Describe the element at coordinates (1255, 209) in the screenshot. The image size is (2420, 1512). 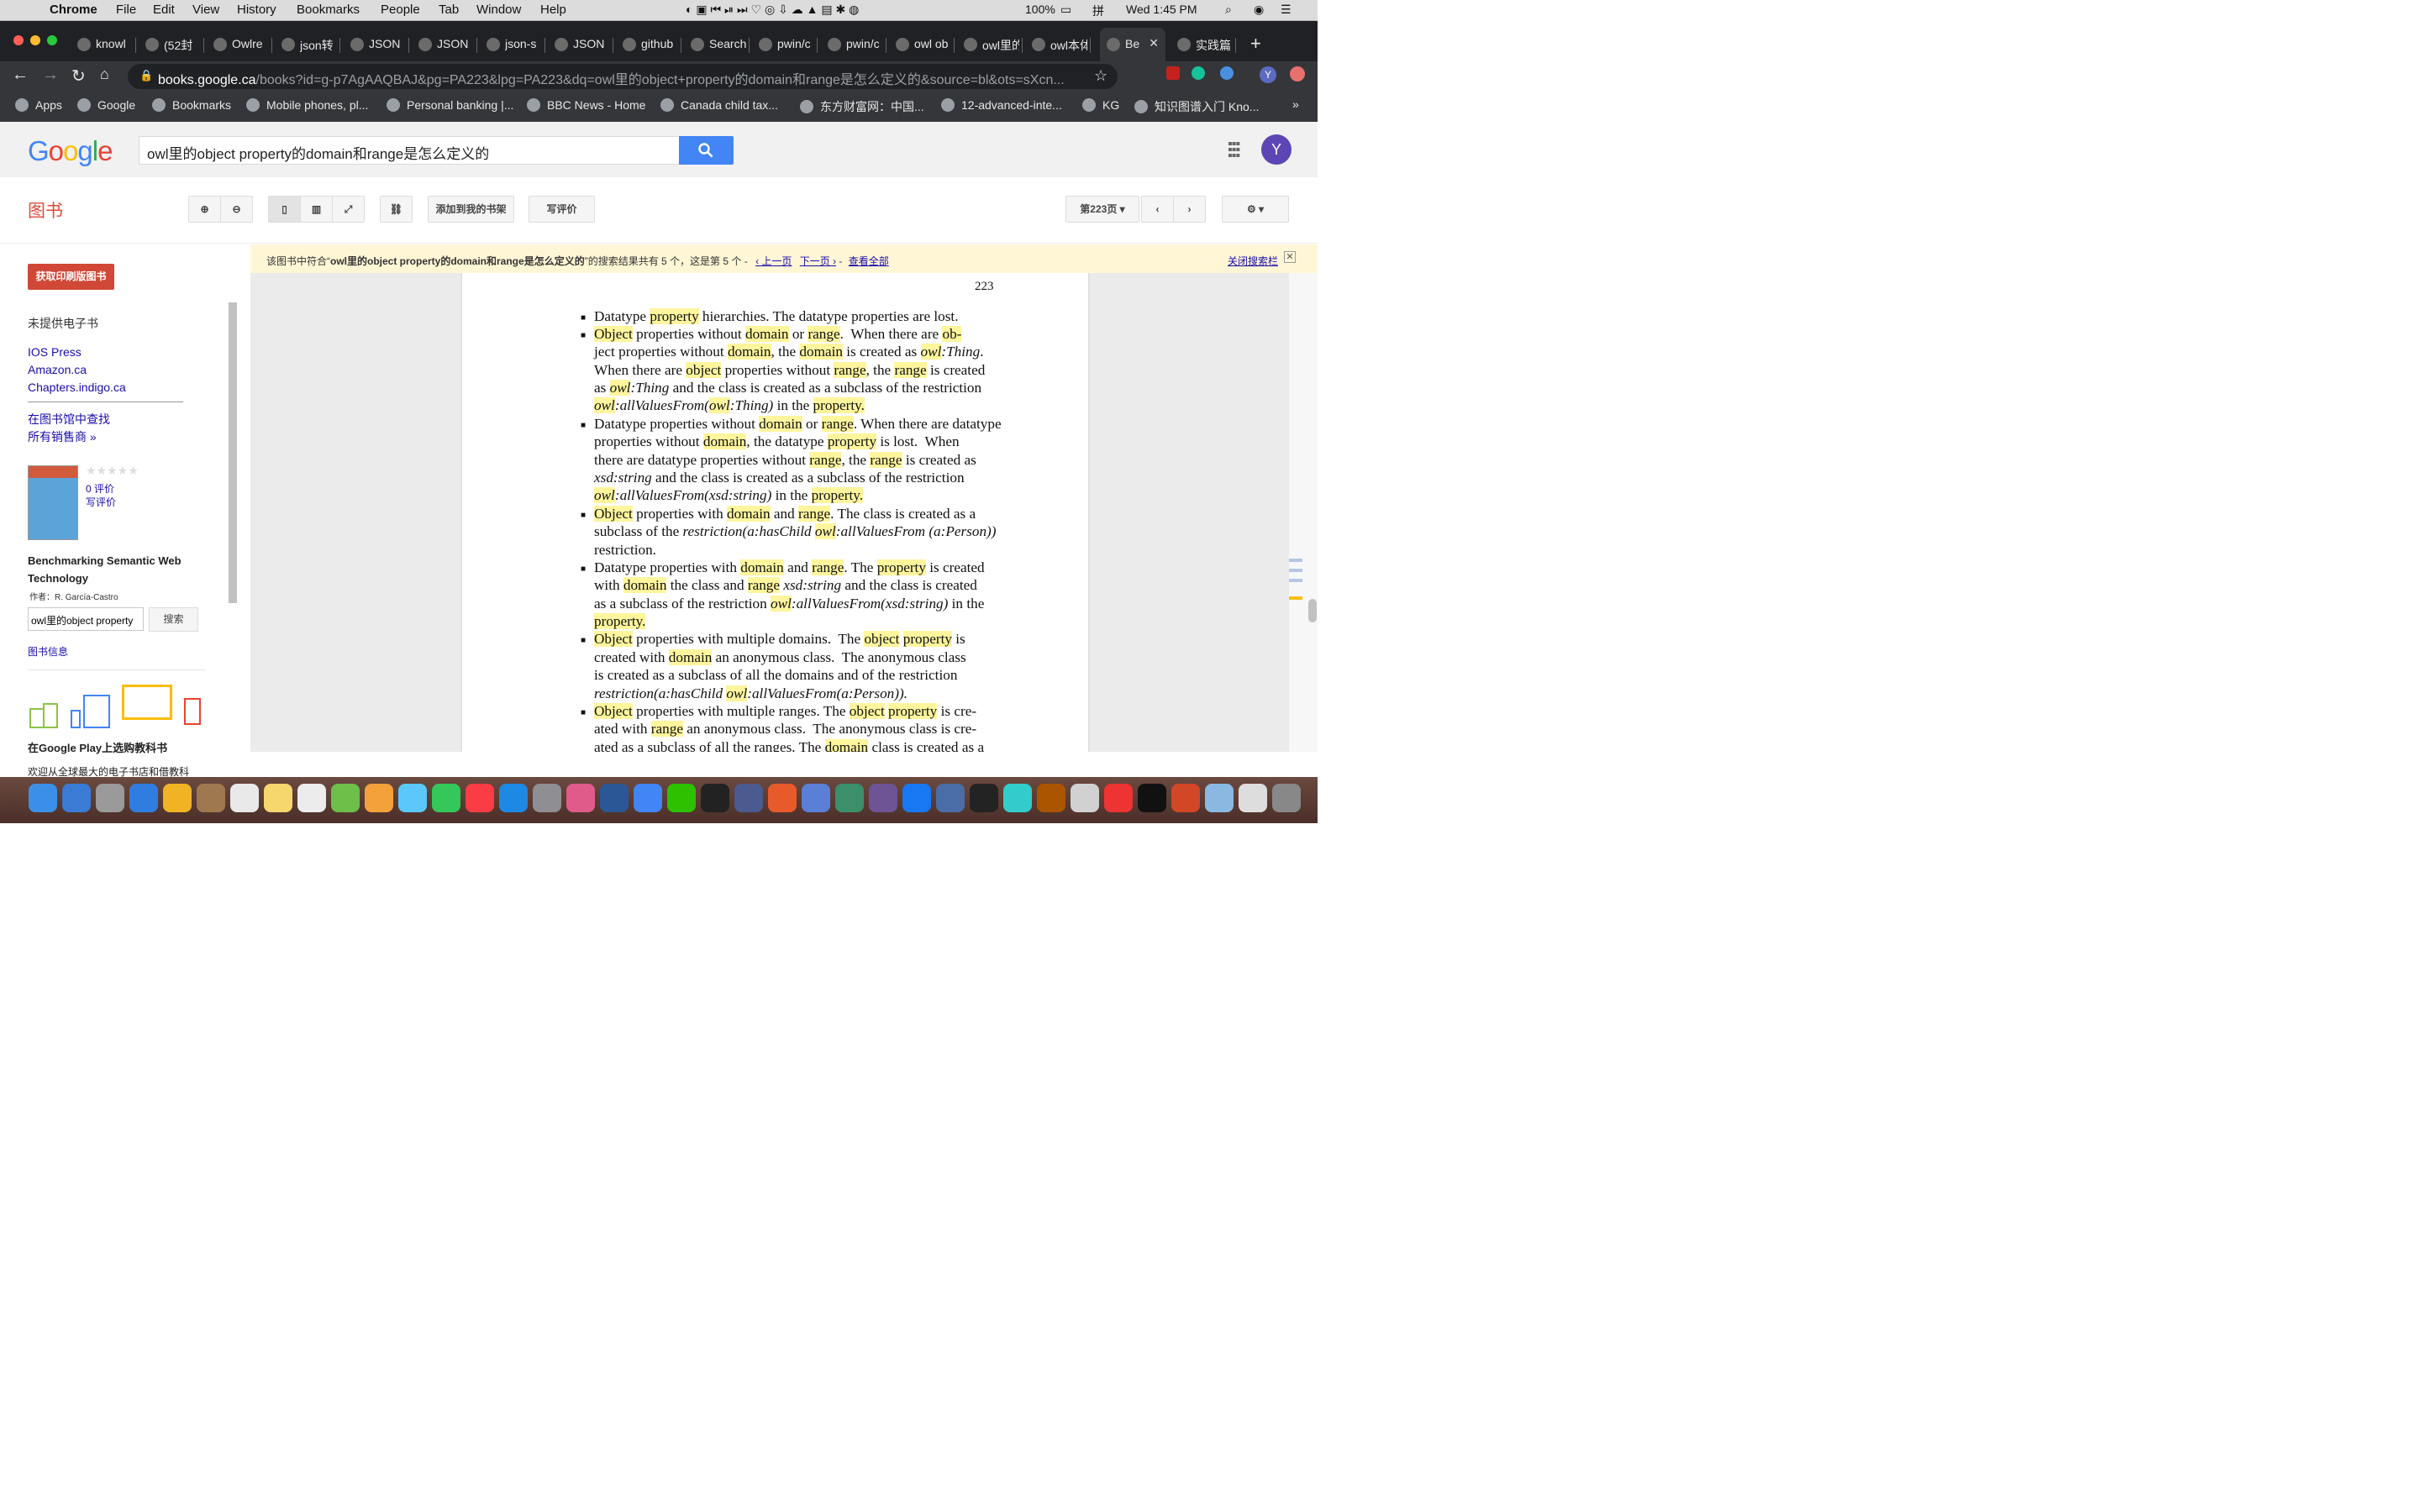
I see `settings-dropdown: ⚙ ▾` at that location.